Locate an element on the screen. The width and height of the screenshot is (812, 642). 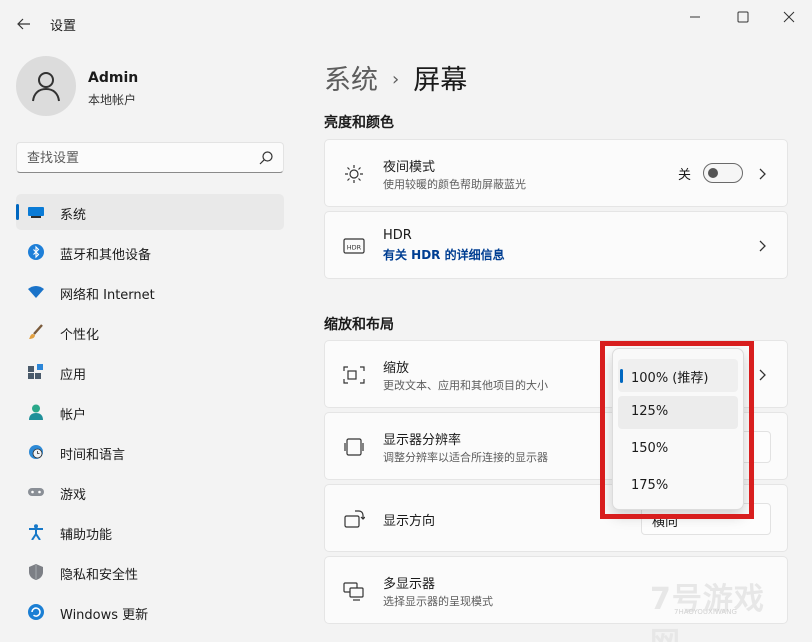
search-box is located at coordinates (150, 157).